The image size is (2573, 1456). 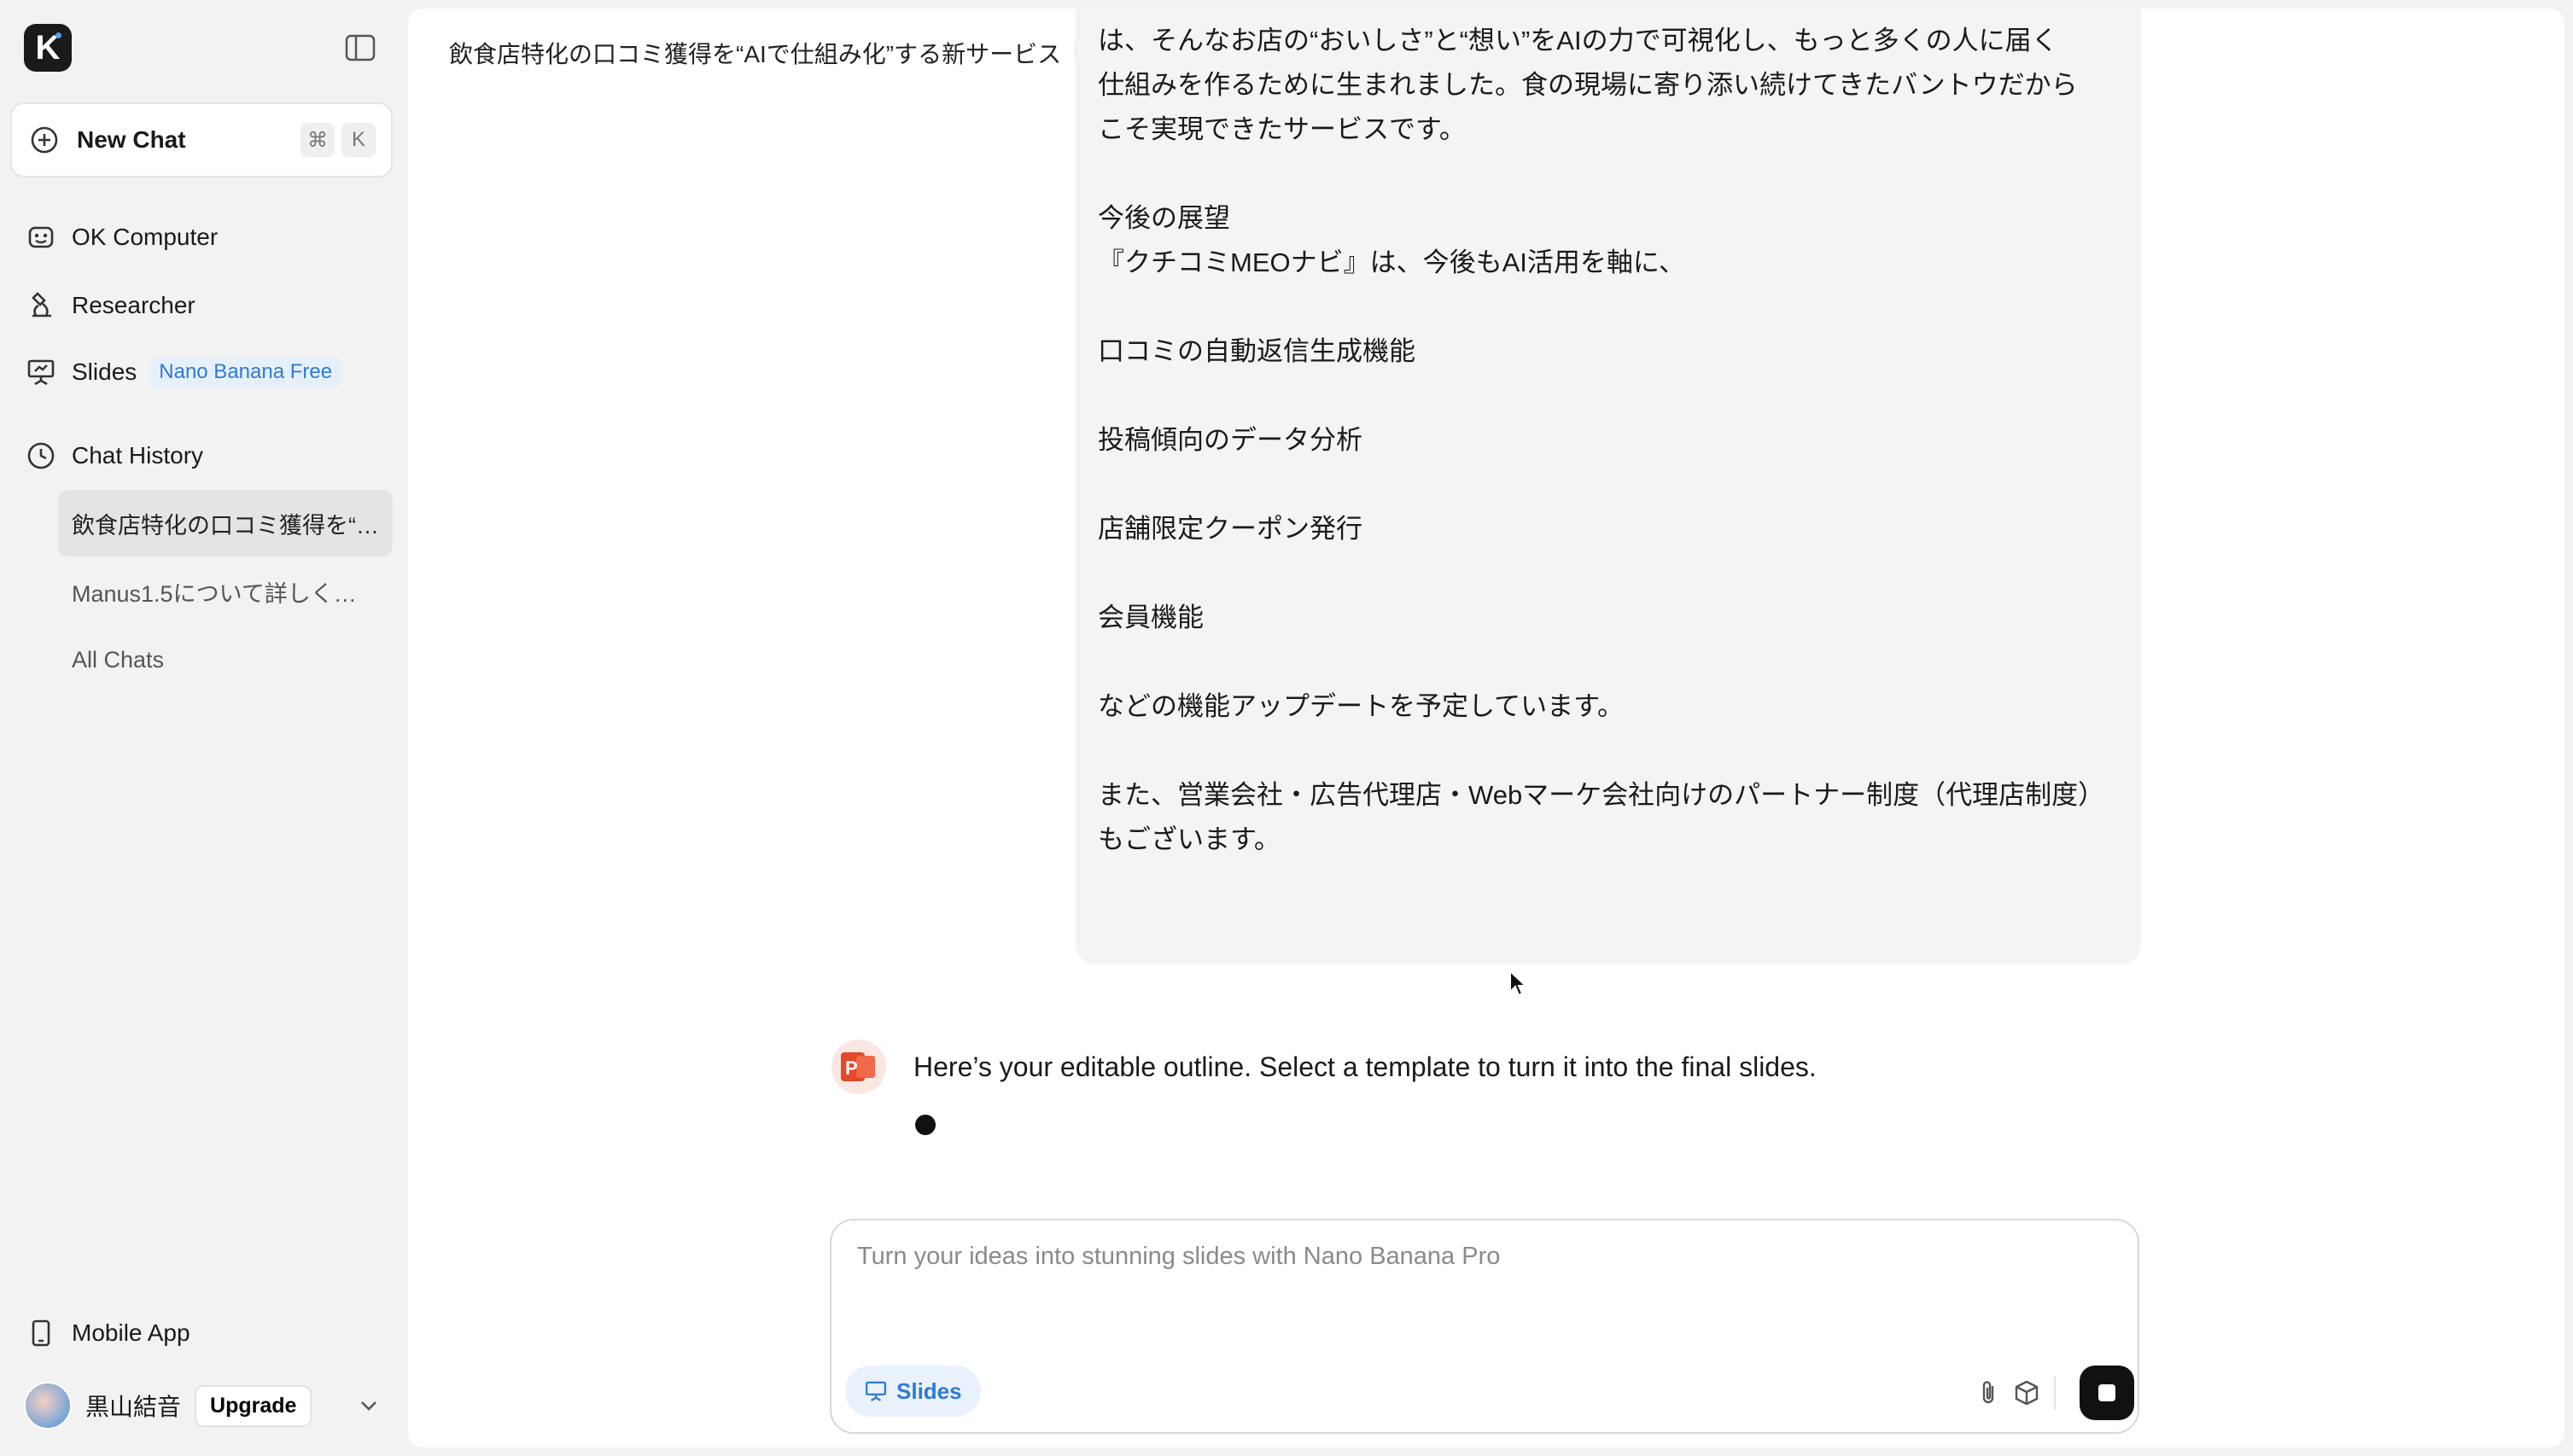 What do you see at coordinates (246, 372) in the screenshot?
I see `promo-badge: Nano Banana Free` at bounding box center [246, 372].